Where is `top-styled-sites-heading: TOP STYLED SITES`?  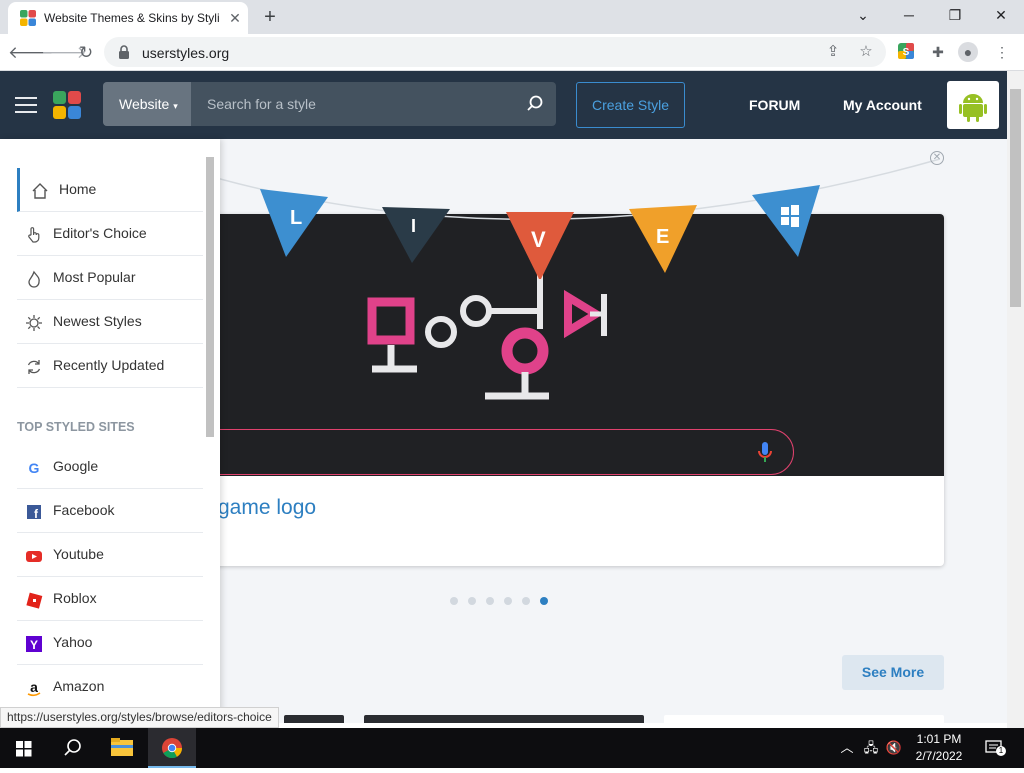
top-styled-sites-heading: TOP STYLED SITES is located at coordinates (76, 427).